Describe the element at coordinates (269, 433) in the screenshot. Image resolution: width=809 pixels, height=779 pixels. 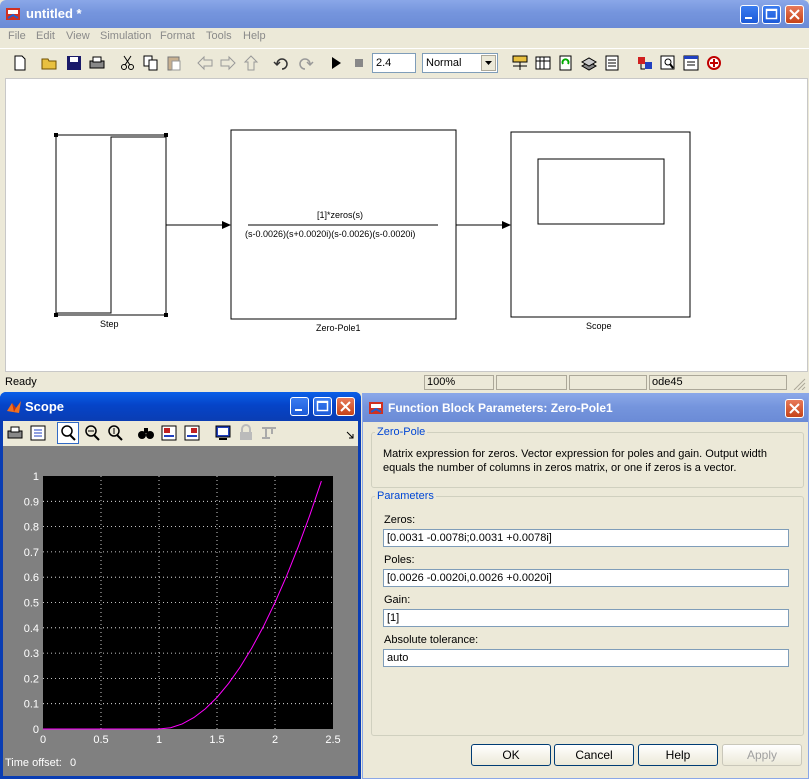
I see `signal-selection-icon` at that location.